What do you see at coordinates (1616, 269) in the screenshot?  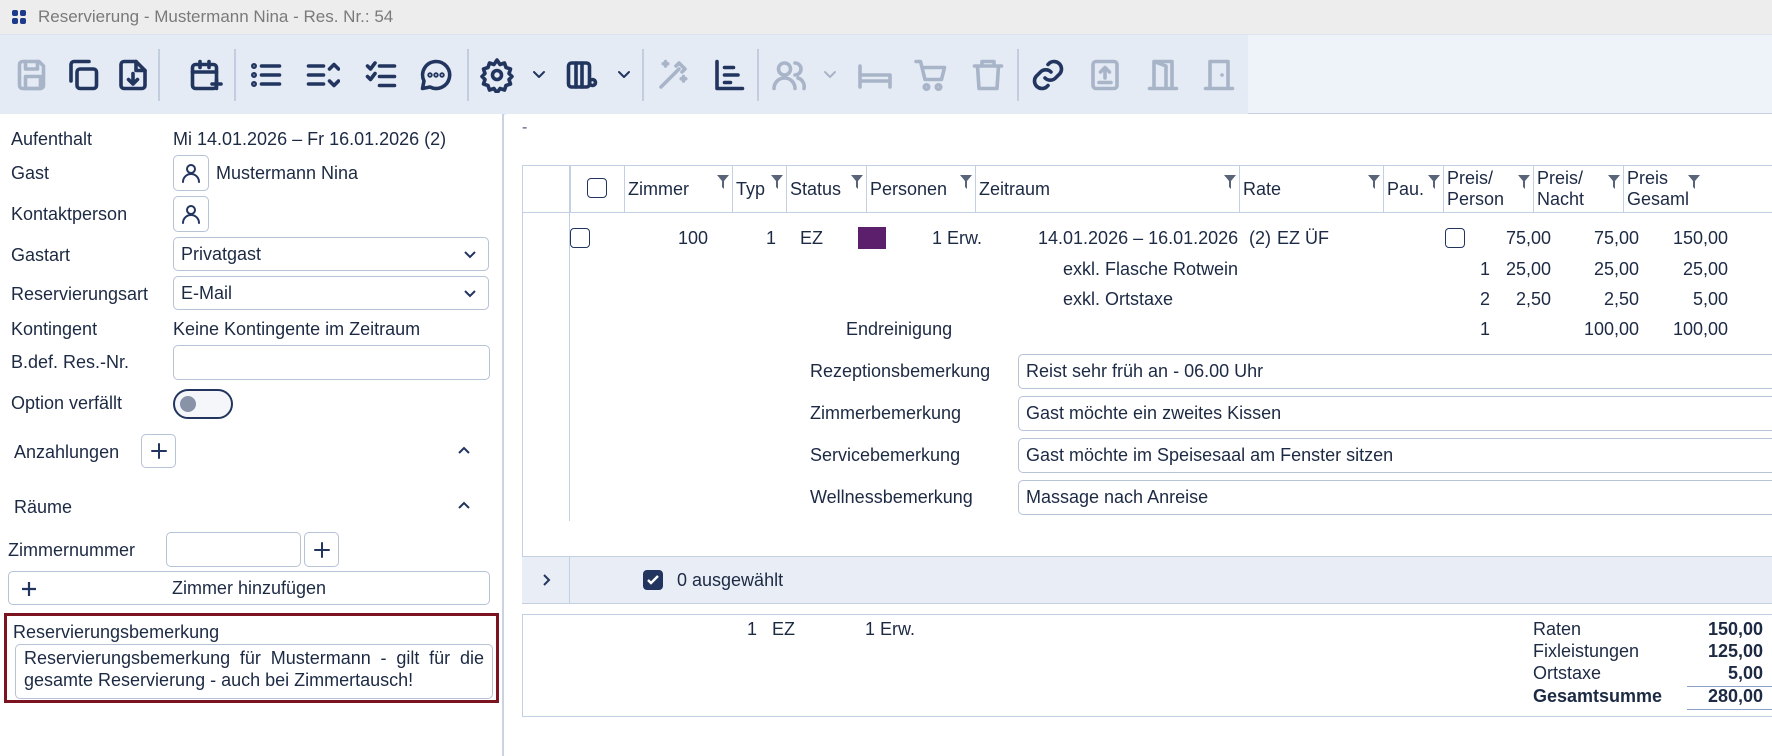 I see `extra-preis-nacht: 25,00` at bounding box center [1616, 269].